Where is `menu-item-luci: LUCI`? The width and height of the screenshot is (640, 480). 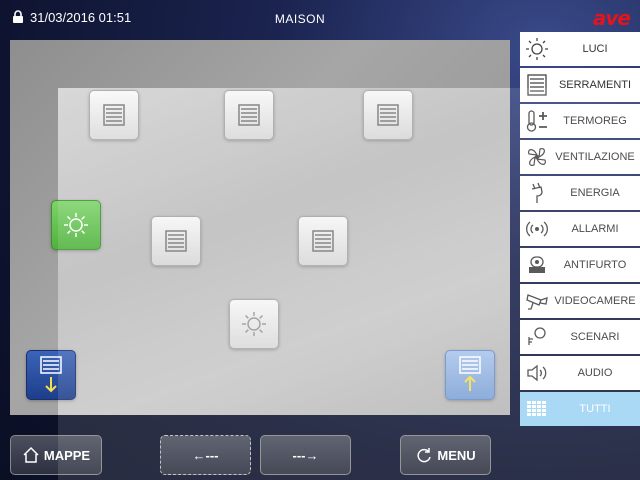 menu-item-luci: LUCI is located at coordinates (580, 49).